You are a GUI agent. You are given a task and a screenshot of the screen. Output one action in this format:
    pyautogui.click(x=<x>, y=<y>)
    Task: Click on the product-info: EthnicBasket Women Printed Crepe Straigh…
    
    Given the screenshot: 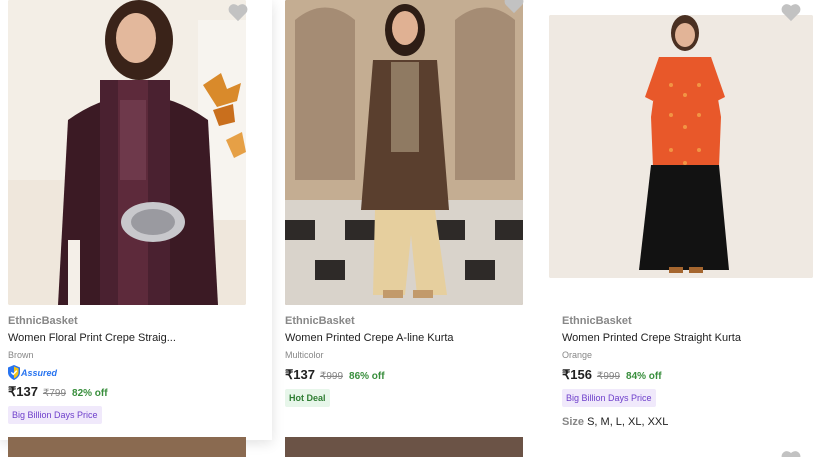 What is the action you would take?
    pyautogui.click(x=687, y=371)
    